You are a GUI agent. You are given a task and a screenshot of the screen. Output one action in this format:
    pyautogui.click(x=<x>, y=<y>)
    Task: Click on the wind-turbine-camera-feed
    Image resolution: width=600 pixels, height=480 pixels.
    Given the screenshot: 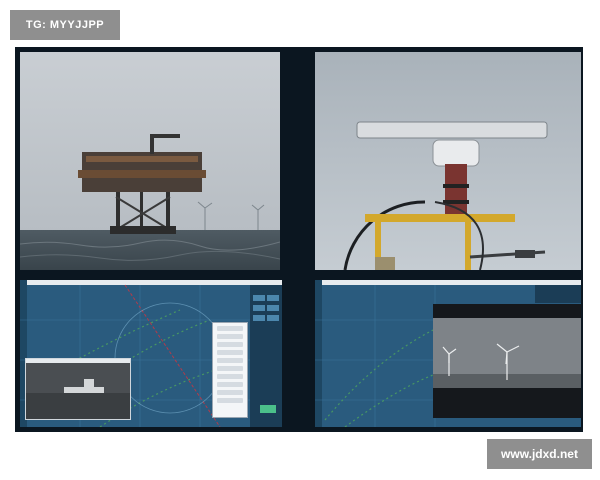 What is the action you would take?
    pyautogui.click(x=507, y=361)
    